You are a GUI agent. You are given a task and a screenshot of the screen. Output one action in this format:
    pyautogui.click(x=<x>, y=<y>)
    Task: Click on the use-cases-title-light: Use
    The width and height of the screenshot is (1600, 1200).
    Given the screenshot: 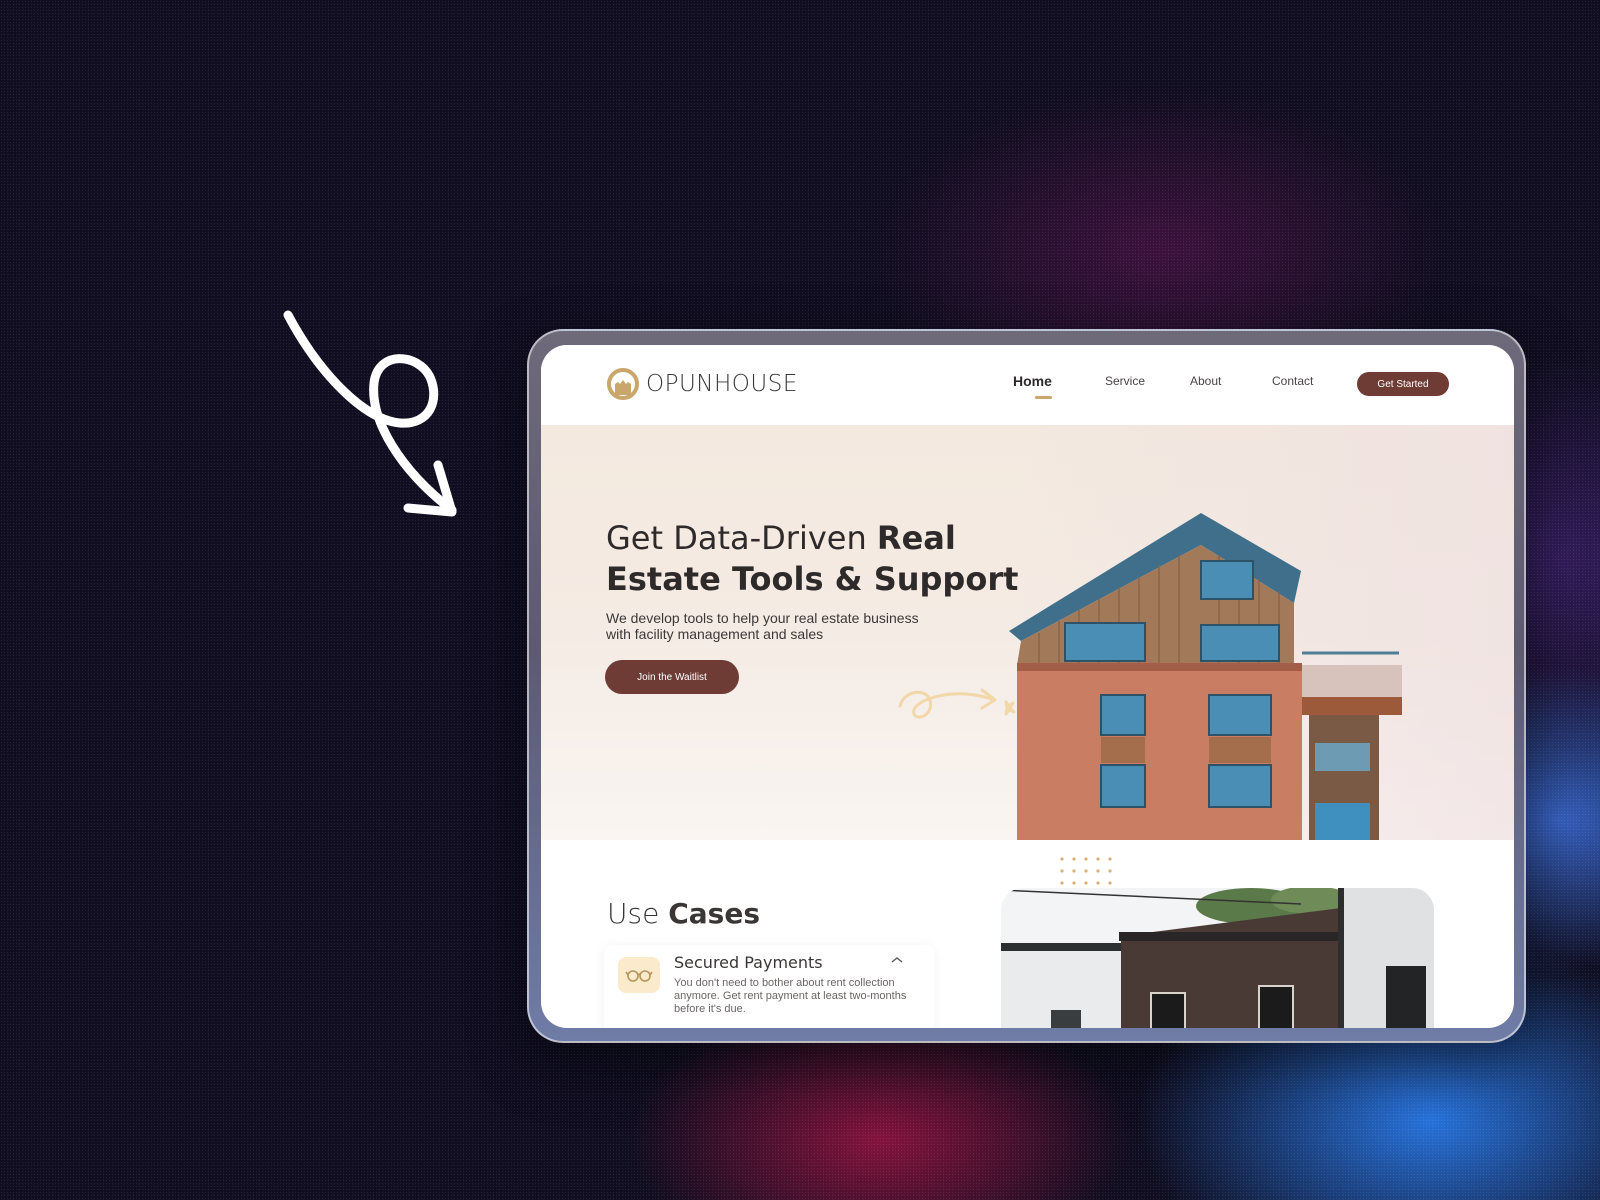 What is the action you would take?
    pyautogui.click(x=638, y=913)
    